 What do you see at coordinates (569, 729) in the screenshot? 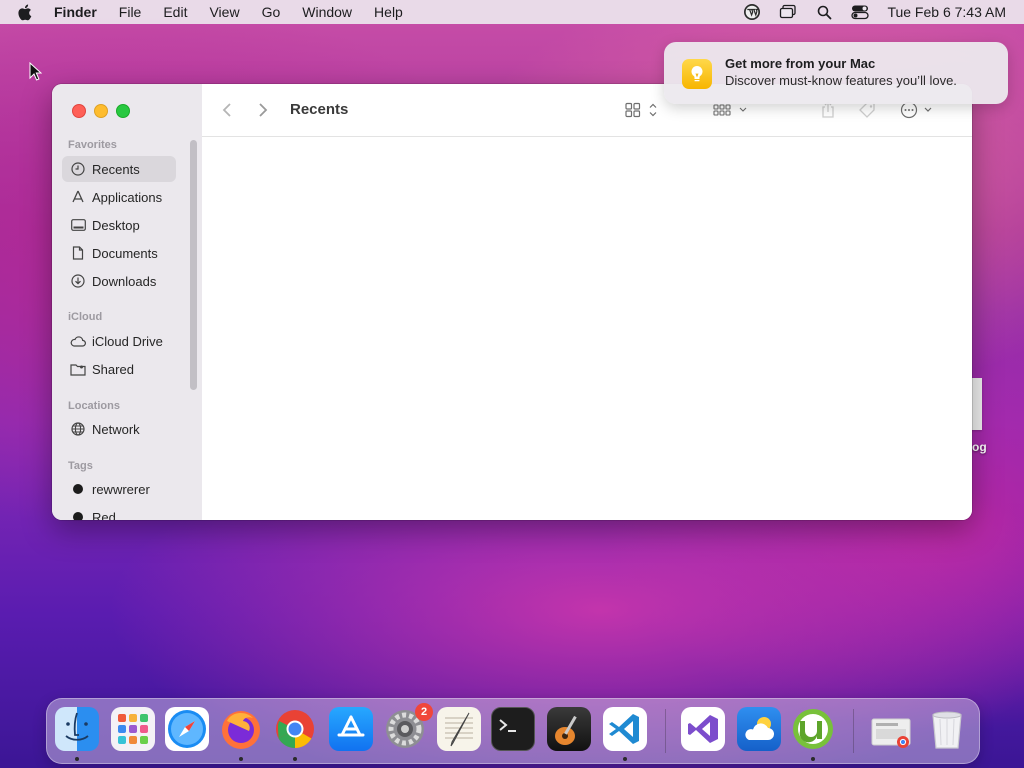
I see `garageband-icon` at bounding box center [569, 729].